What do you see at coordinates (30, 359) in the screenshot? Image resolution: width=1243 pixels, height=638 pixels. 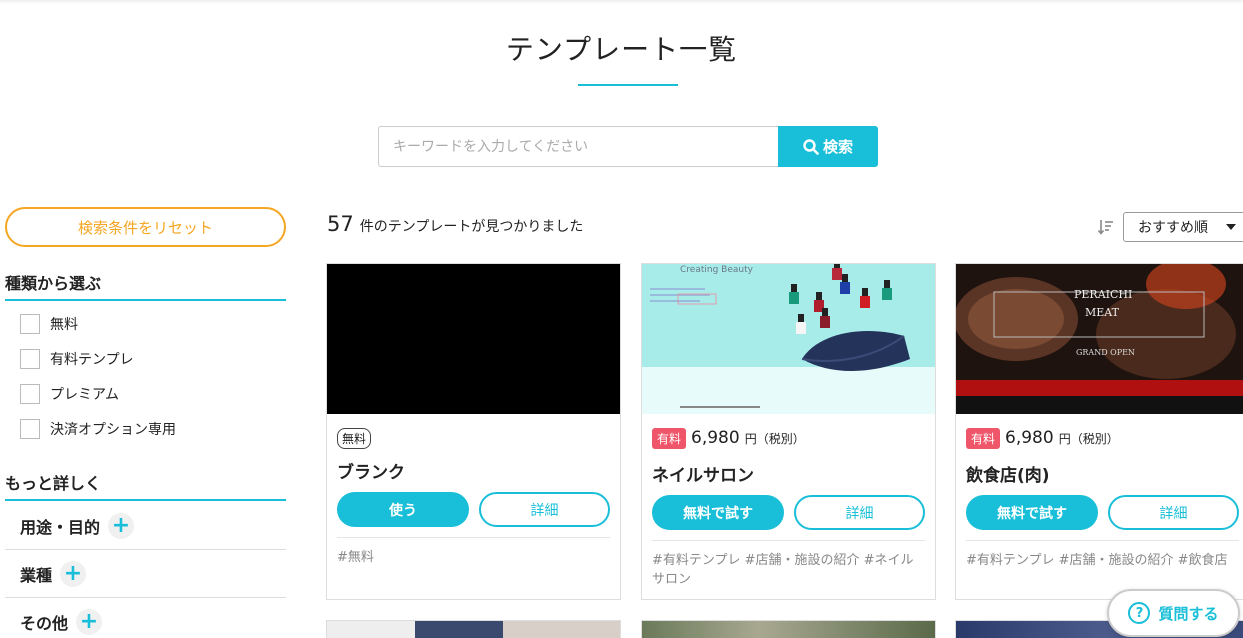 I see `paid-checkbox` at bounding box center [30, 359].